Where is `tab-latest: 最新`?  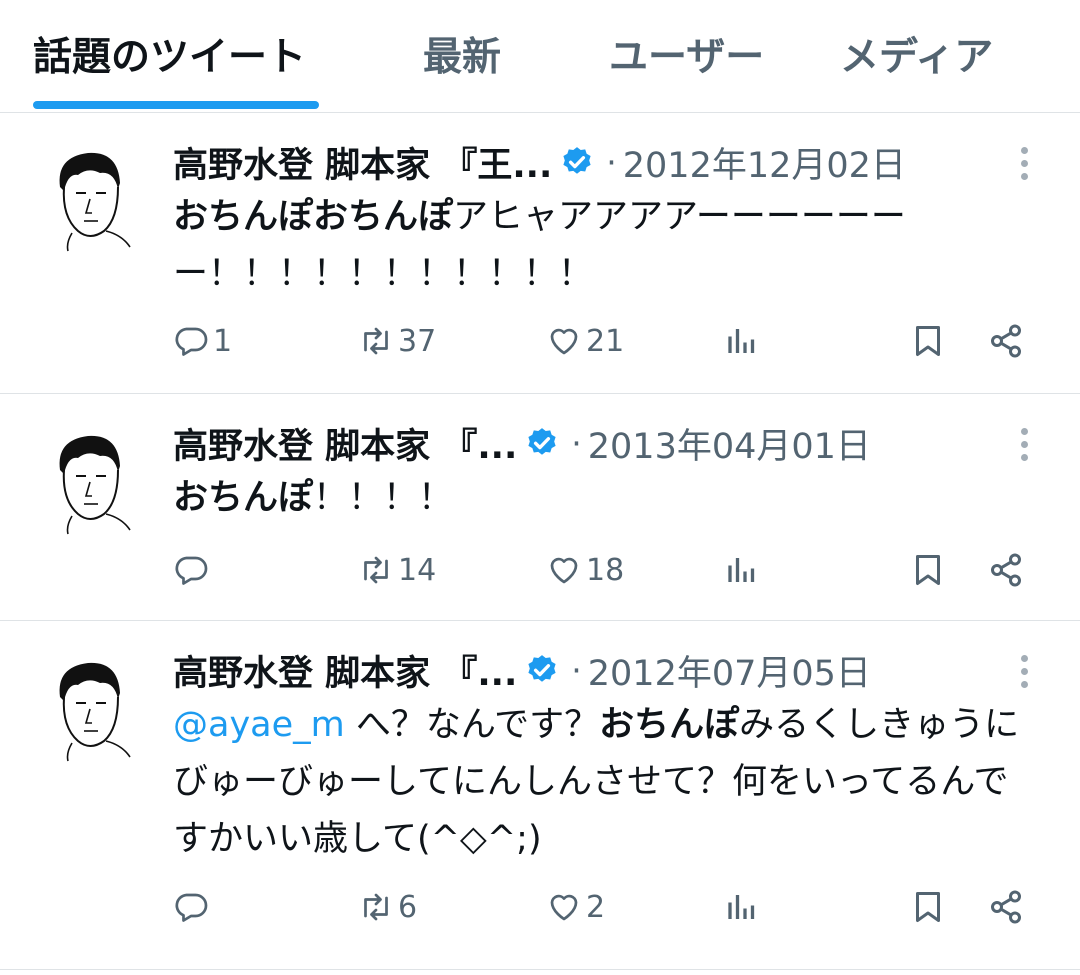
tab-latest: 最新 is located at coordinates (462, 54).